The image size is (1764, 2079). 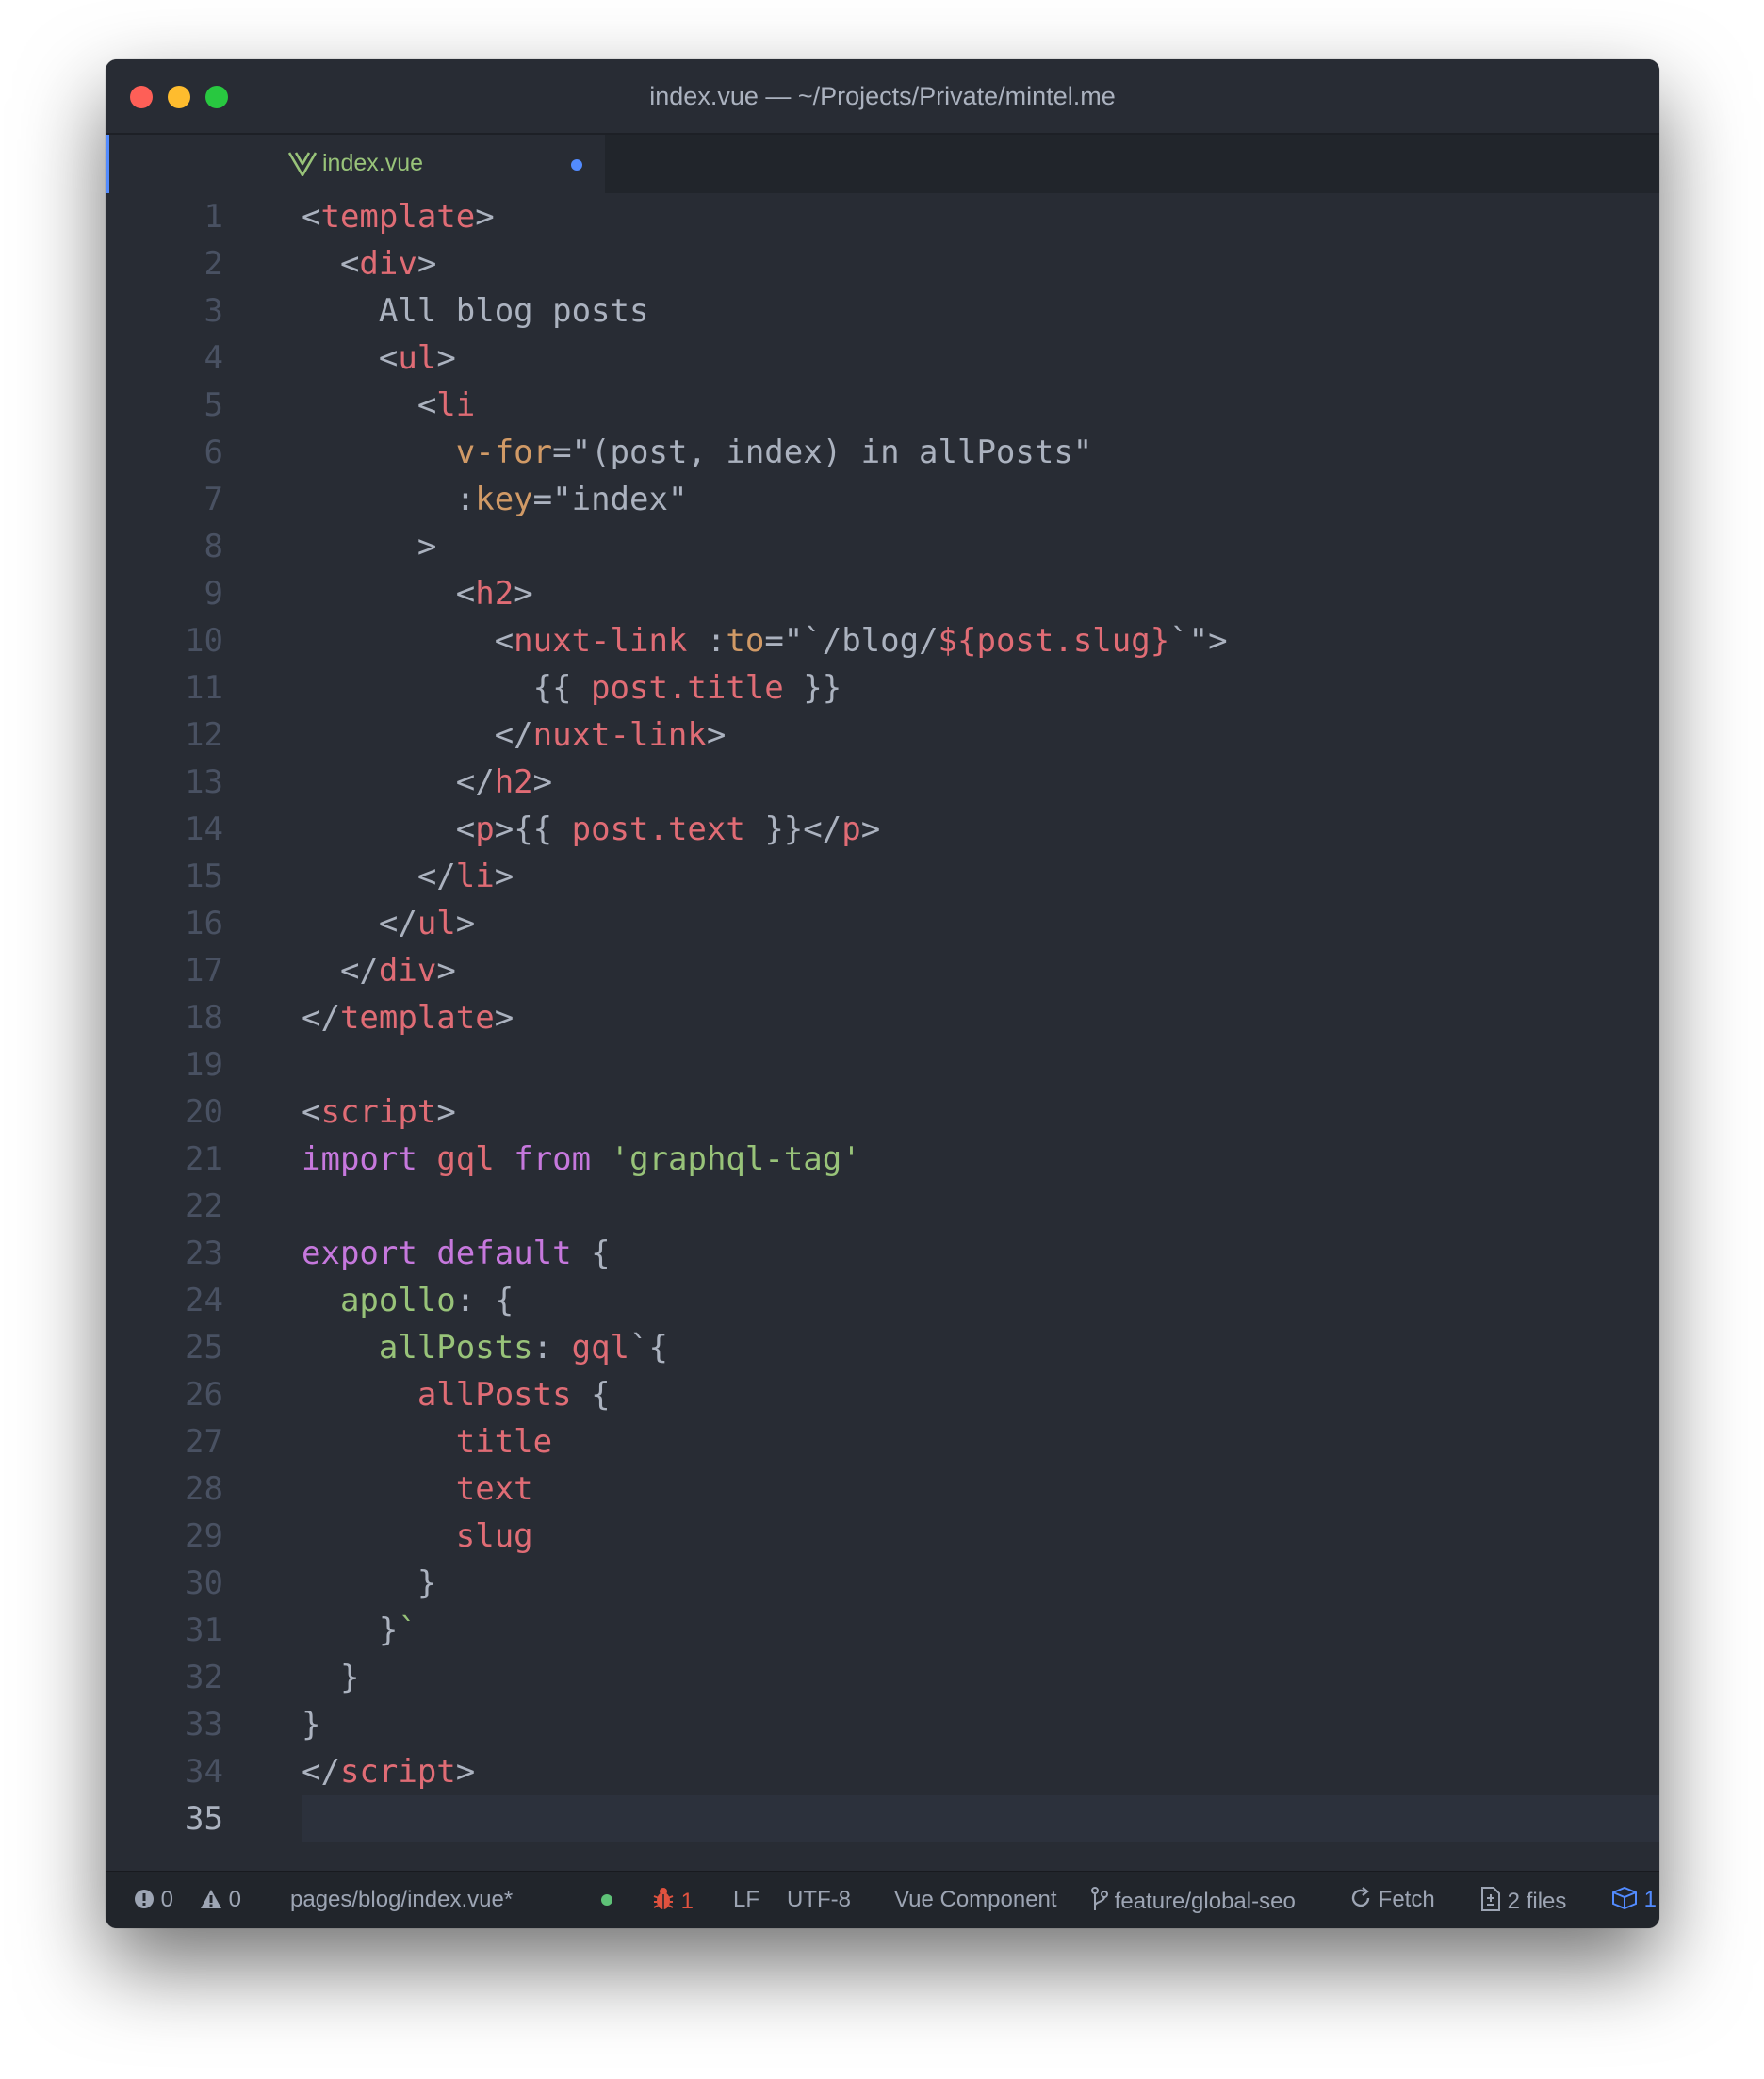 I want to click on line-number: 3, so click(x=164, y=311).